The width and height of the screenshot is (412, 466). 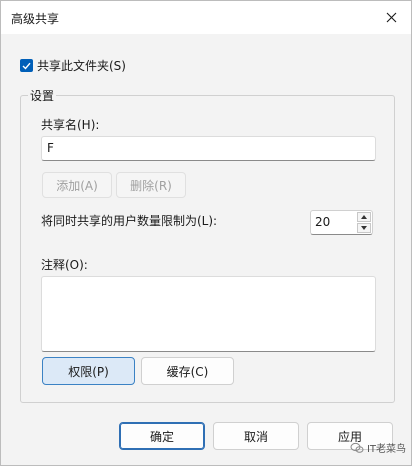 What do you see at coordinates (341, 222) in the screenshot?
I see `user-limit-spinner: 20` at bounding box center [341, 222].